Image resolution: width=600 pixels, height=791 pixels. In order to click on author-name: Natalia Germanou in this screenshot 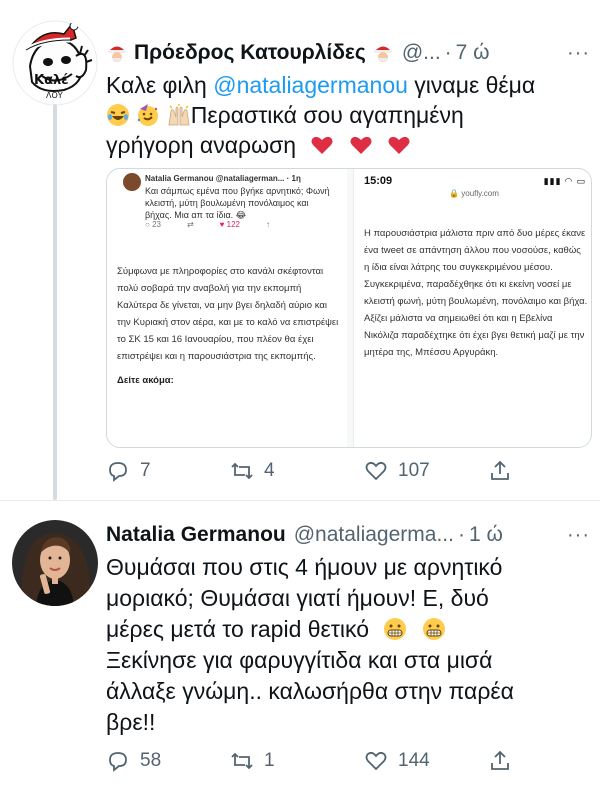, I will do `click(196, 535)`.